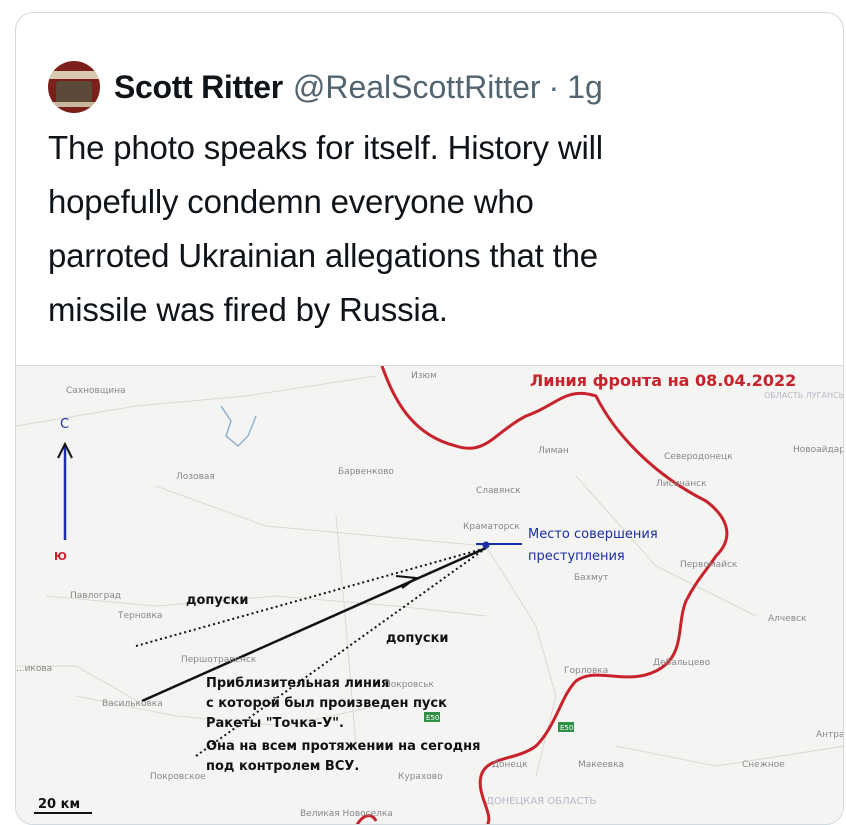  I want to click on town-label: Дебальцево, so click(682, 663).